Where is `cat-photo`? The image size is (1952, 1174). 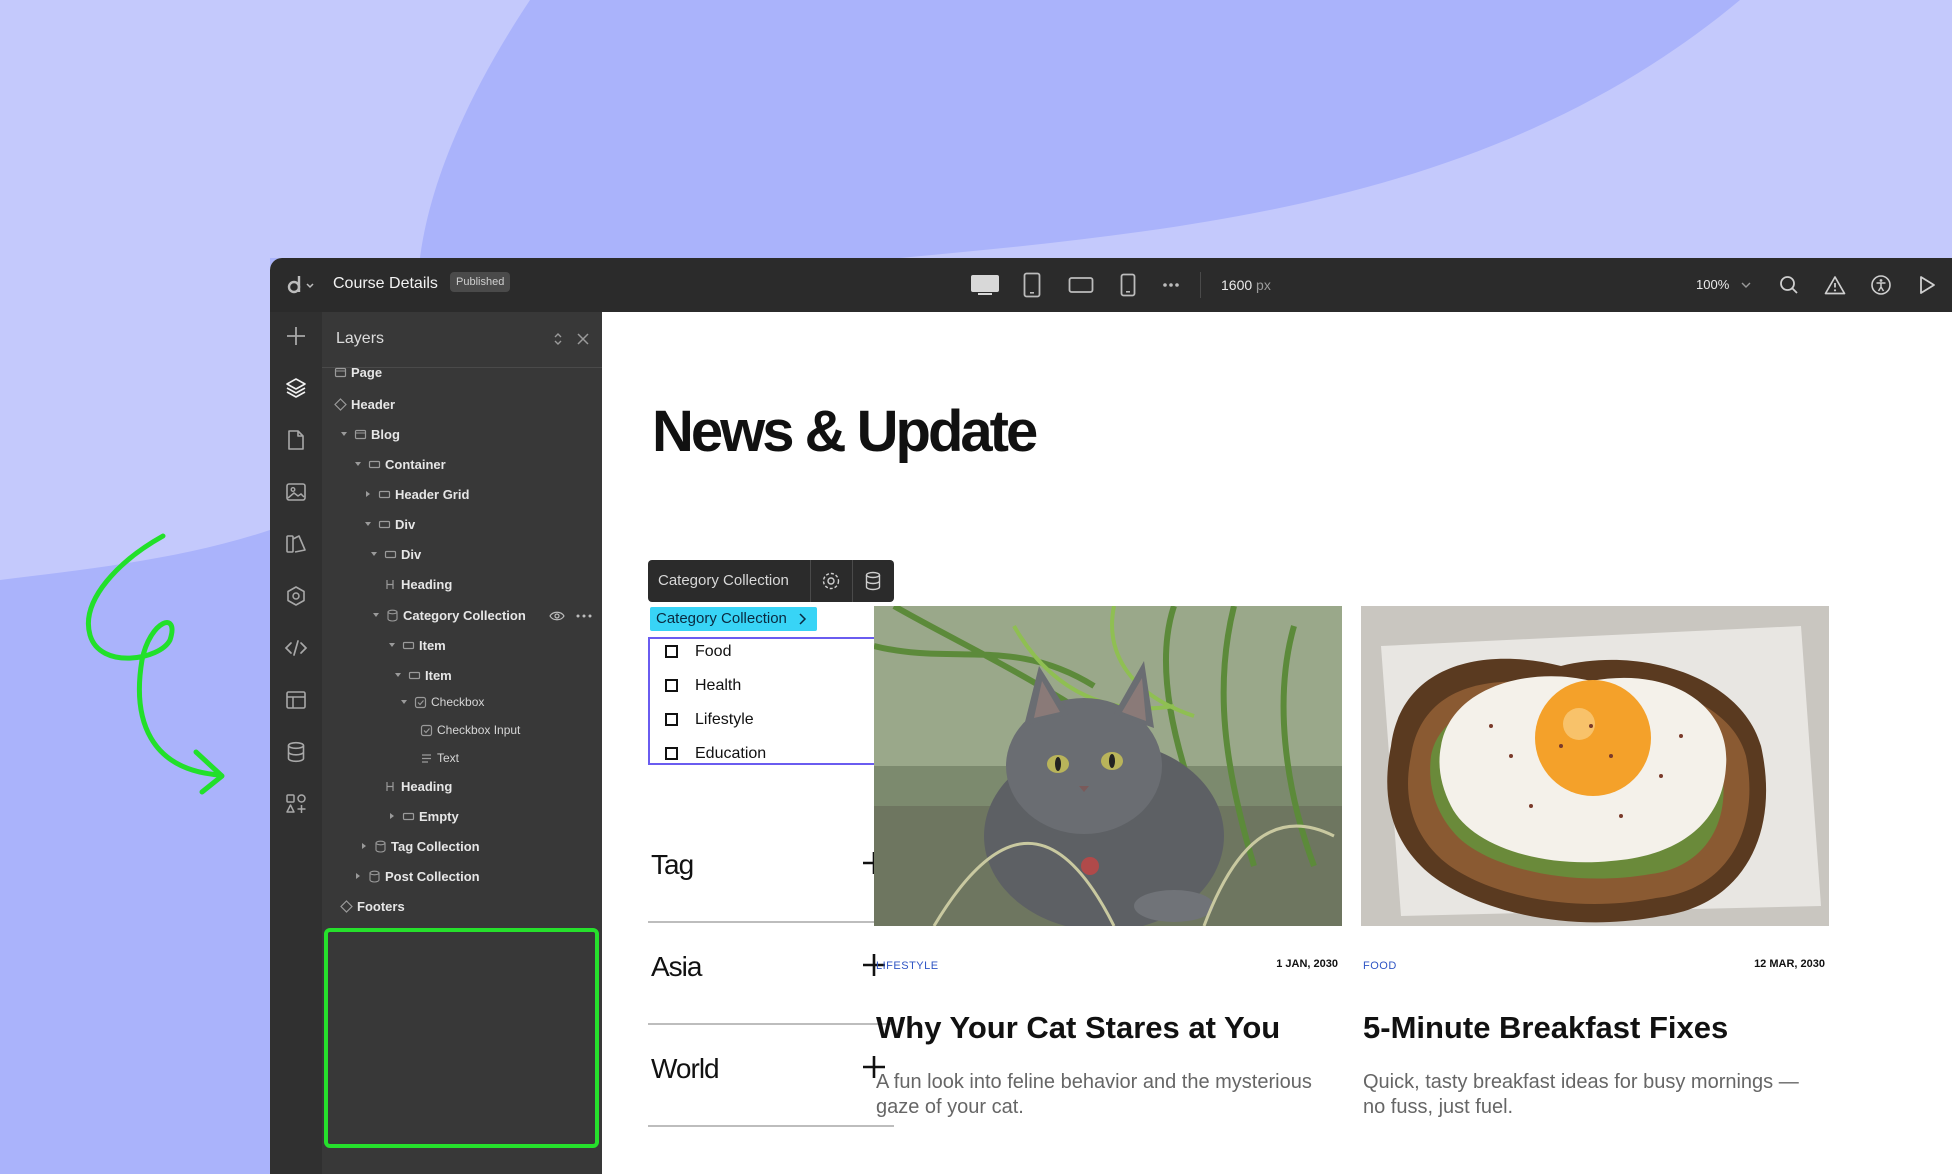 cat-photo is located at coordinates (1108, 766).